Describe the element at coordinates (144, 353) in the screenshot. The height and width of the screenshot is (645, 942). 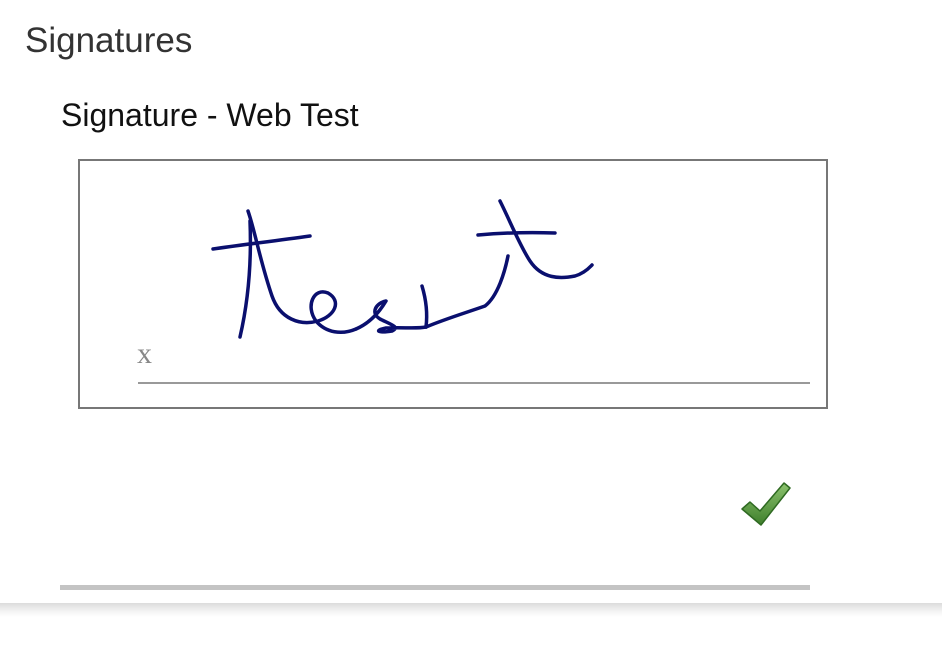
I see `signature-x-mark: x` at that location.